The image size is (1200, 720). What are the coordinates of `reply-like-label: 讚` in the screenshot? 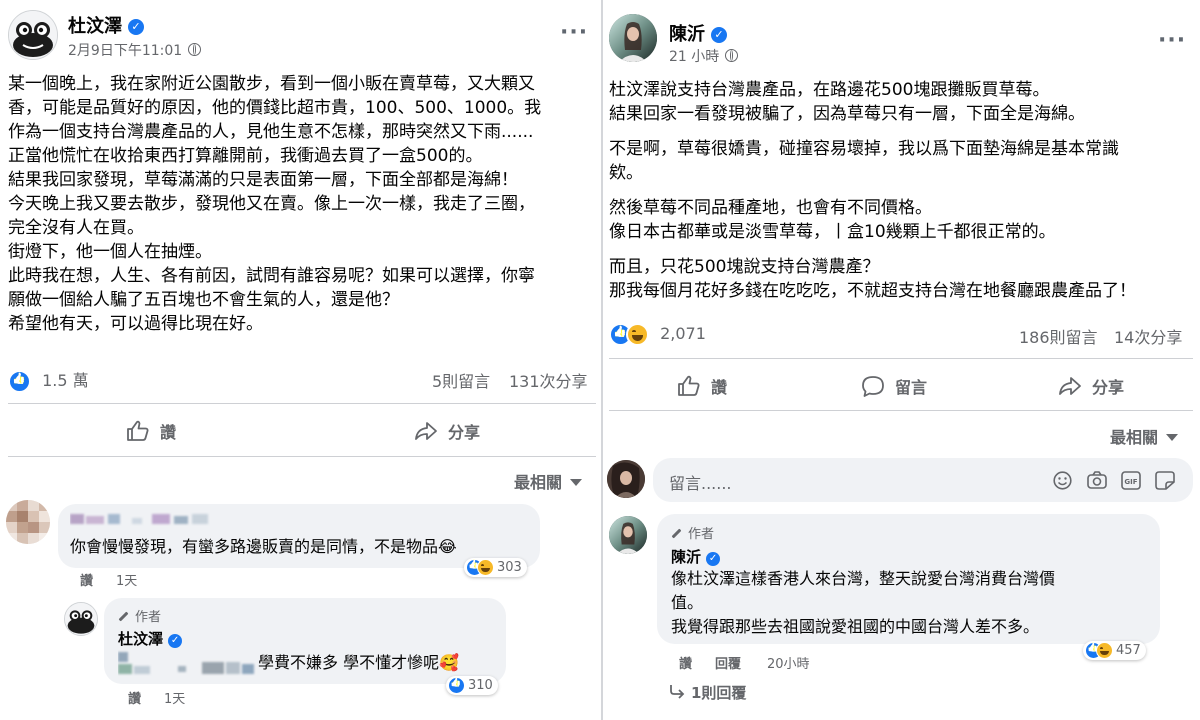 It's located at (134, 699).